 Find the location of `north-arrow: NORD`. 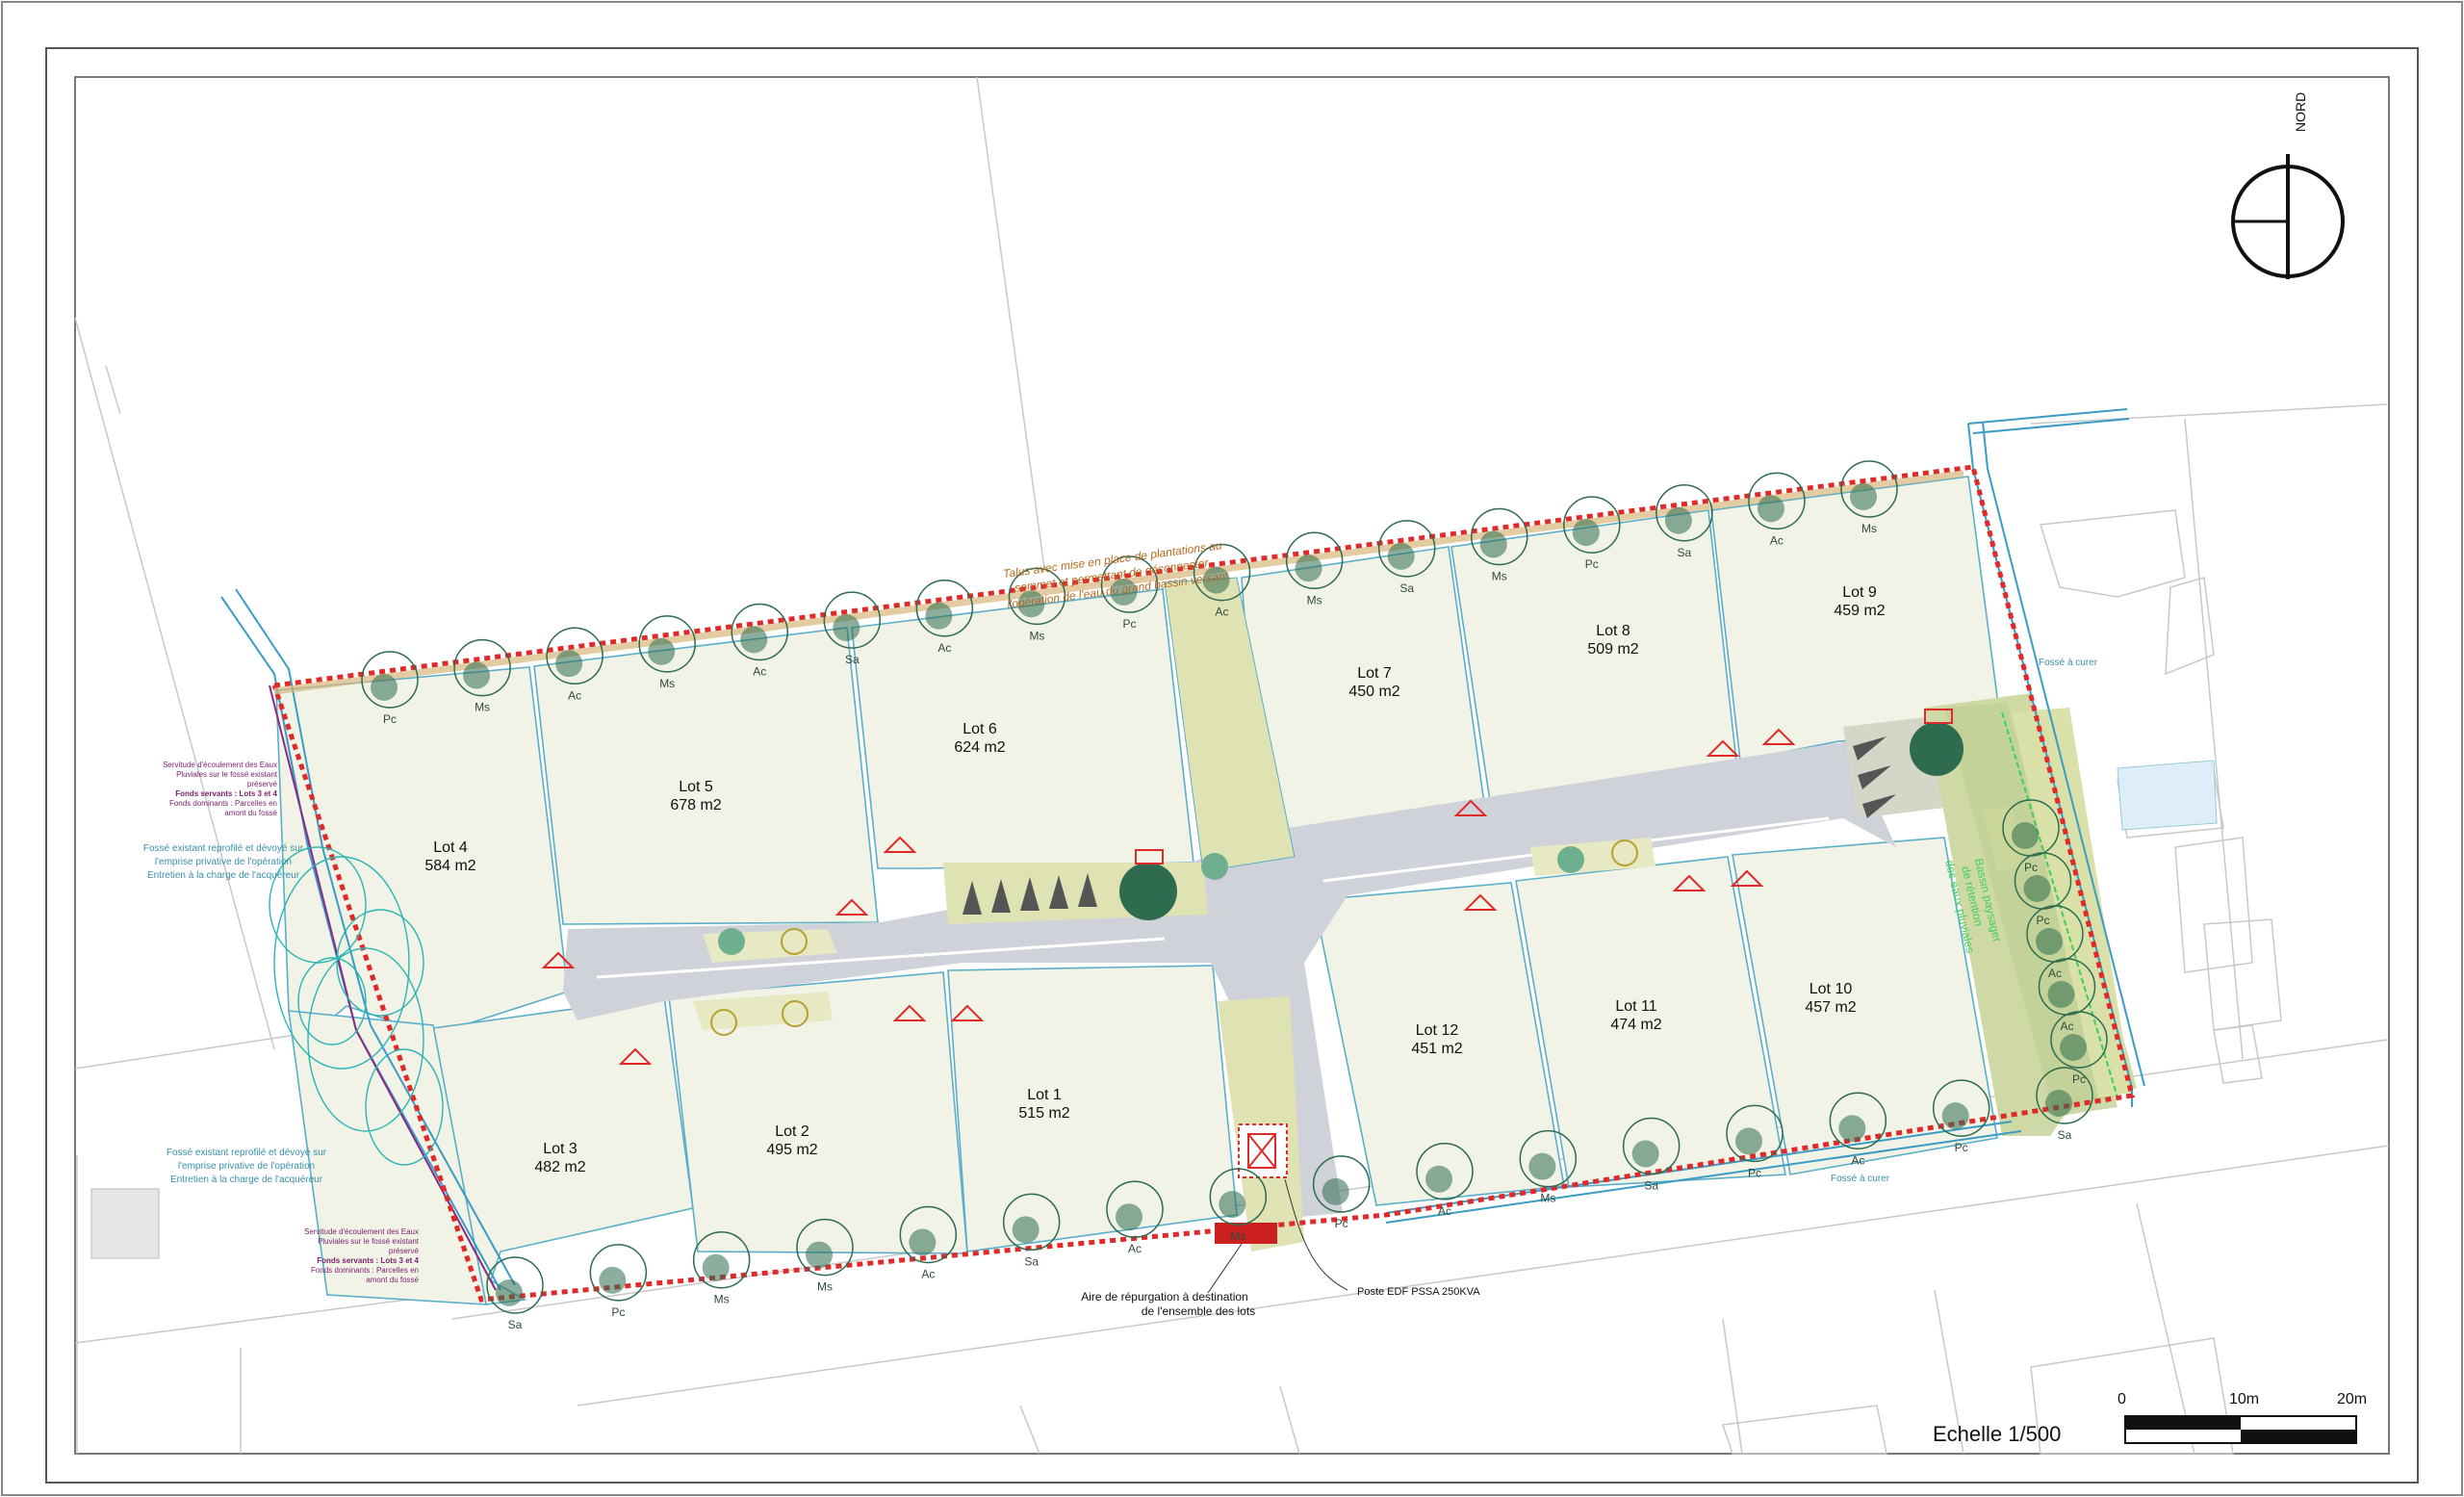

north-arrow: NORD is located at coordinates (2288, 185).